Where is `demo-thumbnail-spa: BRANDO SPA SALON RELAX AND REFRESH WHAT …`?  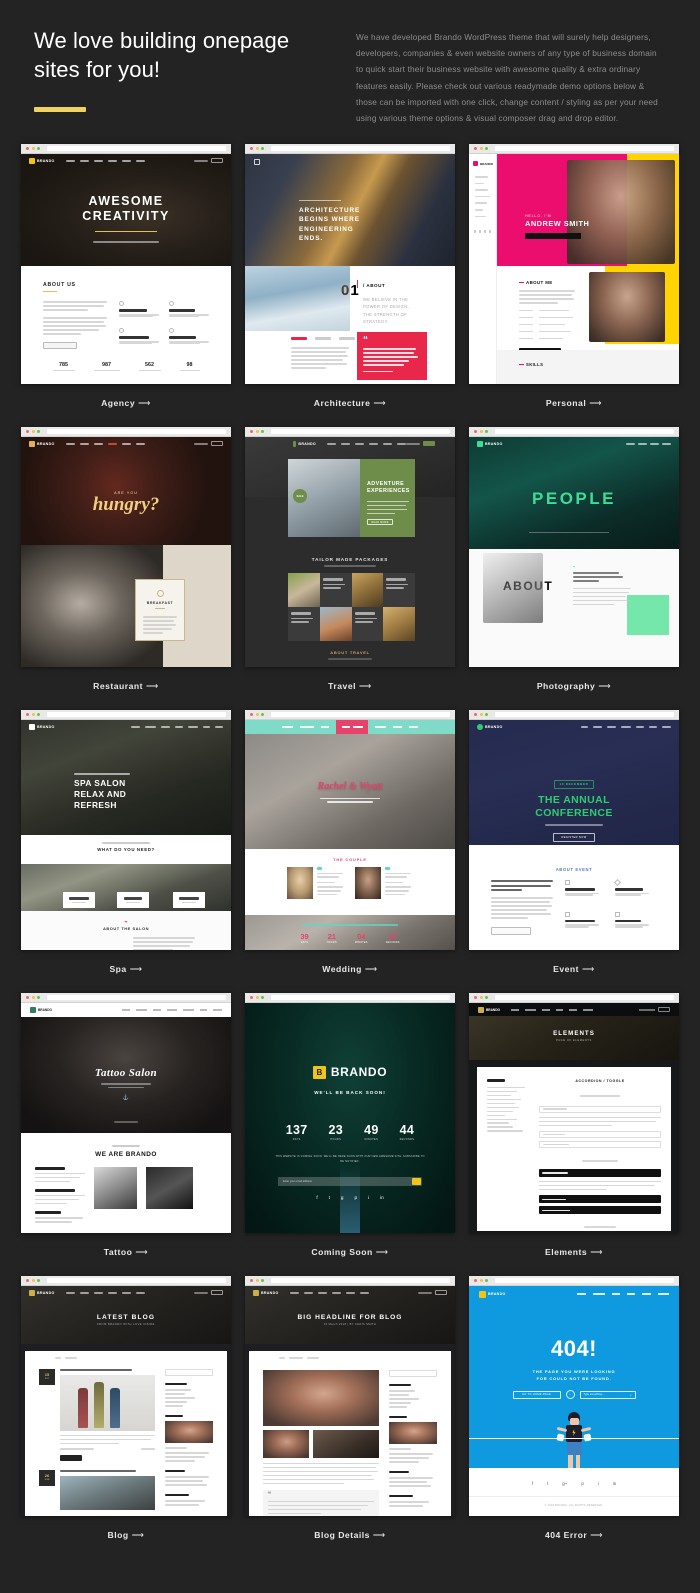 demo-thumbnail-spa: BRANDO SPA SALON RELAX AND REFRESH WHAT … is located at coordinates (126, 830).